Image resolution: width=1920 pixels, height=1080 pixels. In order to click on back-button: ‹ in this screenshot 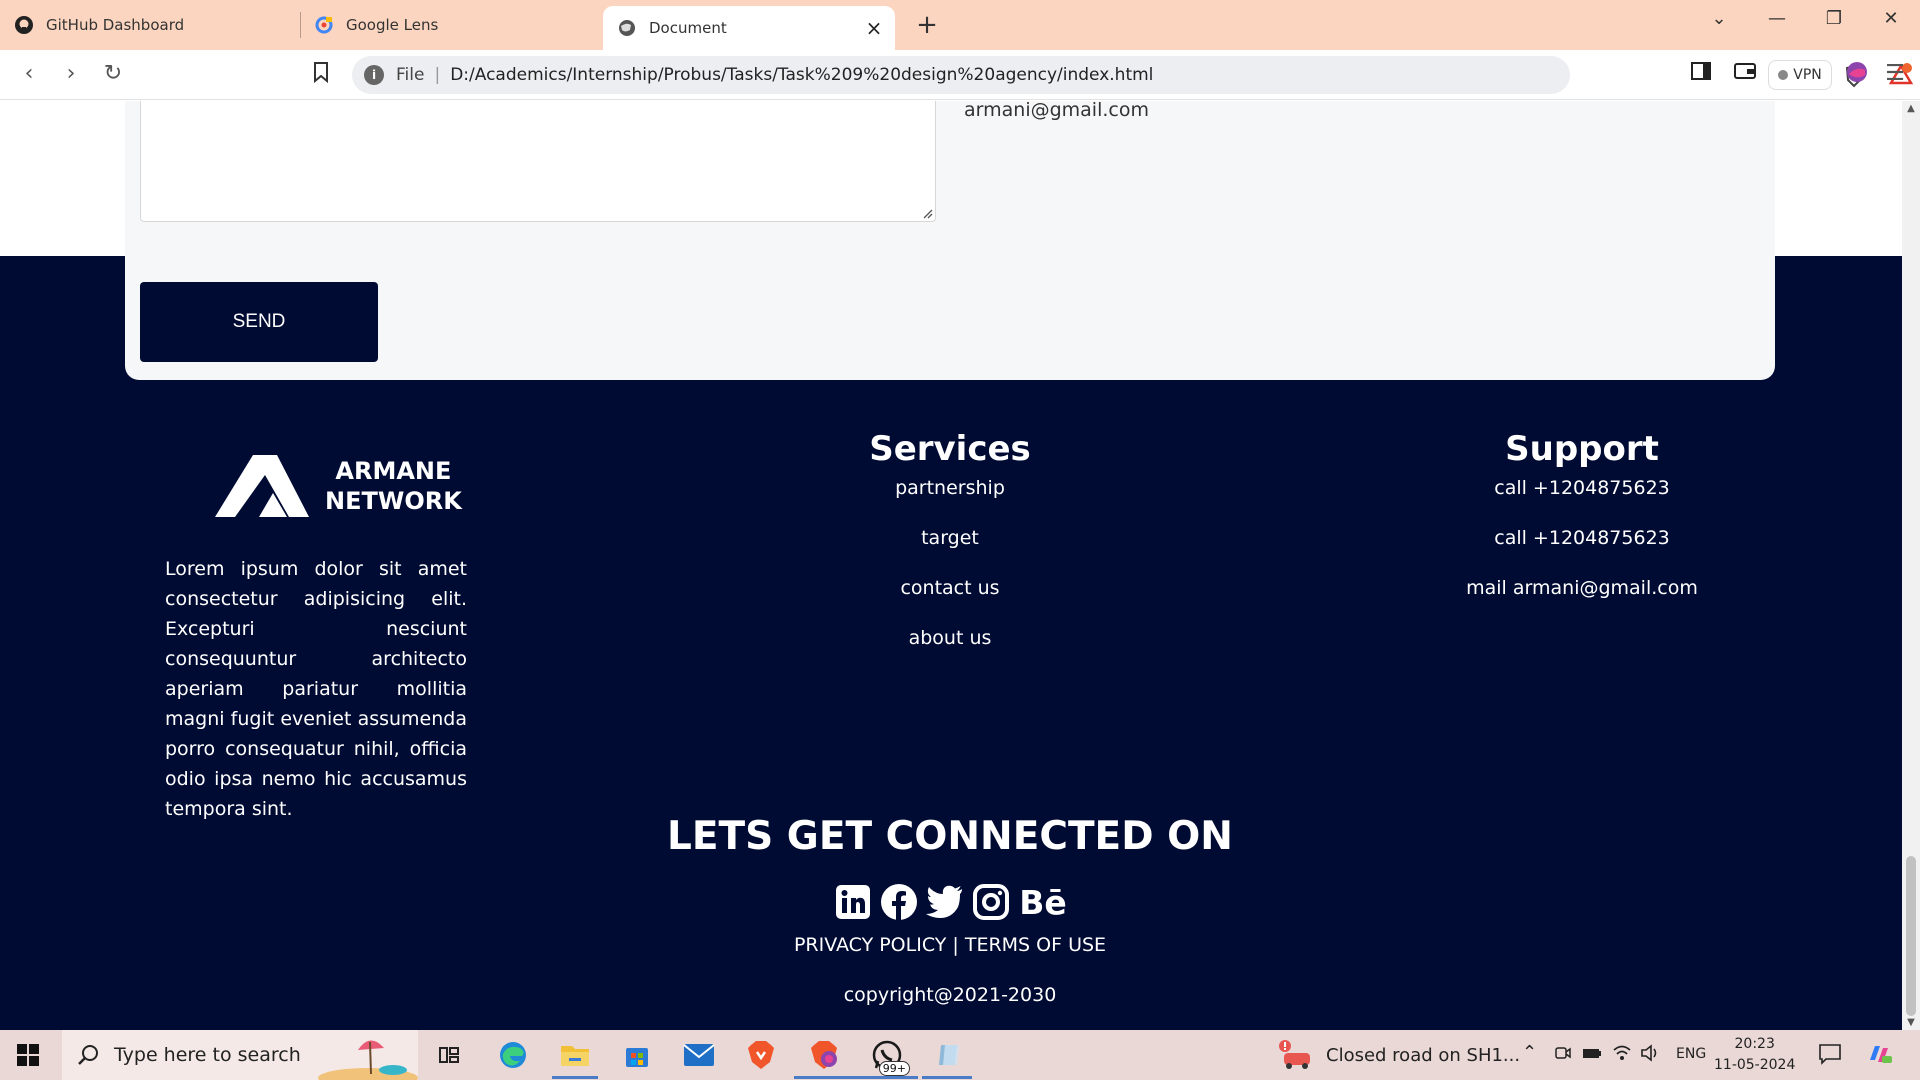, I will do `click(29, 73)`.